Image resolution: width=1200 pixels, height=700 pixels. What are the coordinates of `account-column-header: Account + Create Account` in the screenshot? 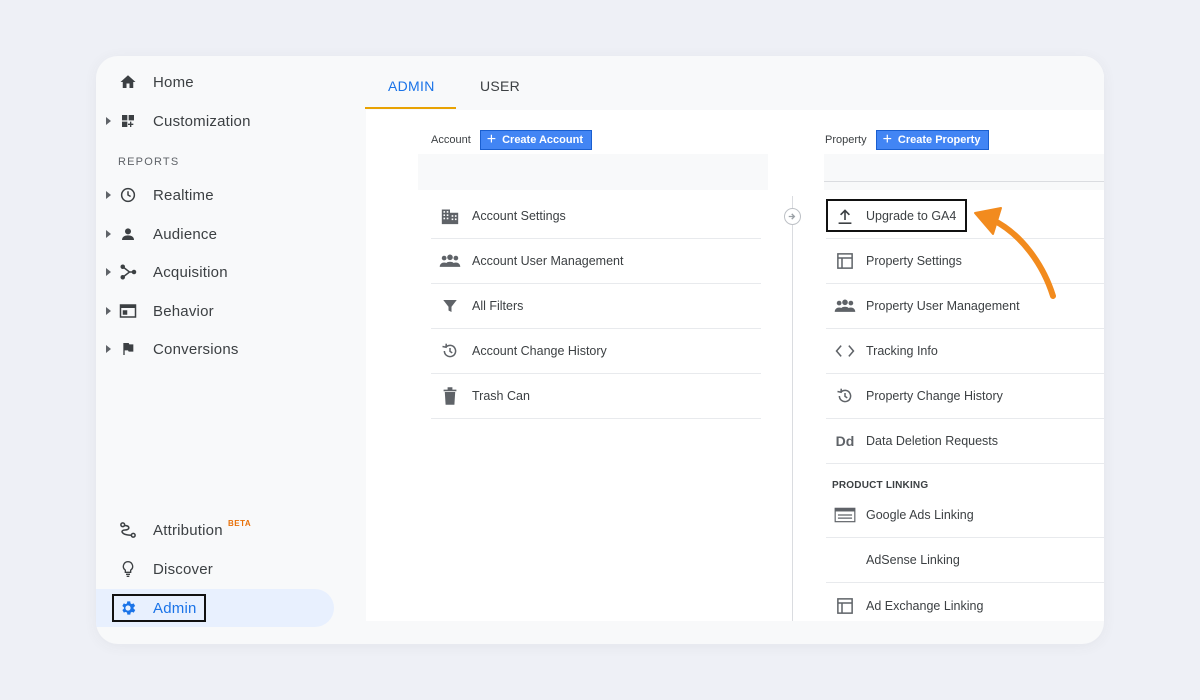 It's located at (511, 140).